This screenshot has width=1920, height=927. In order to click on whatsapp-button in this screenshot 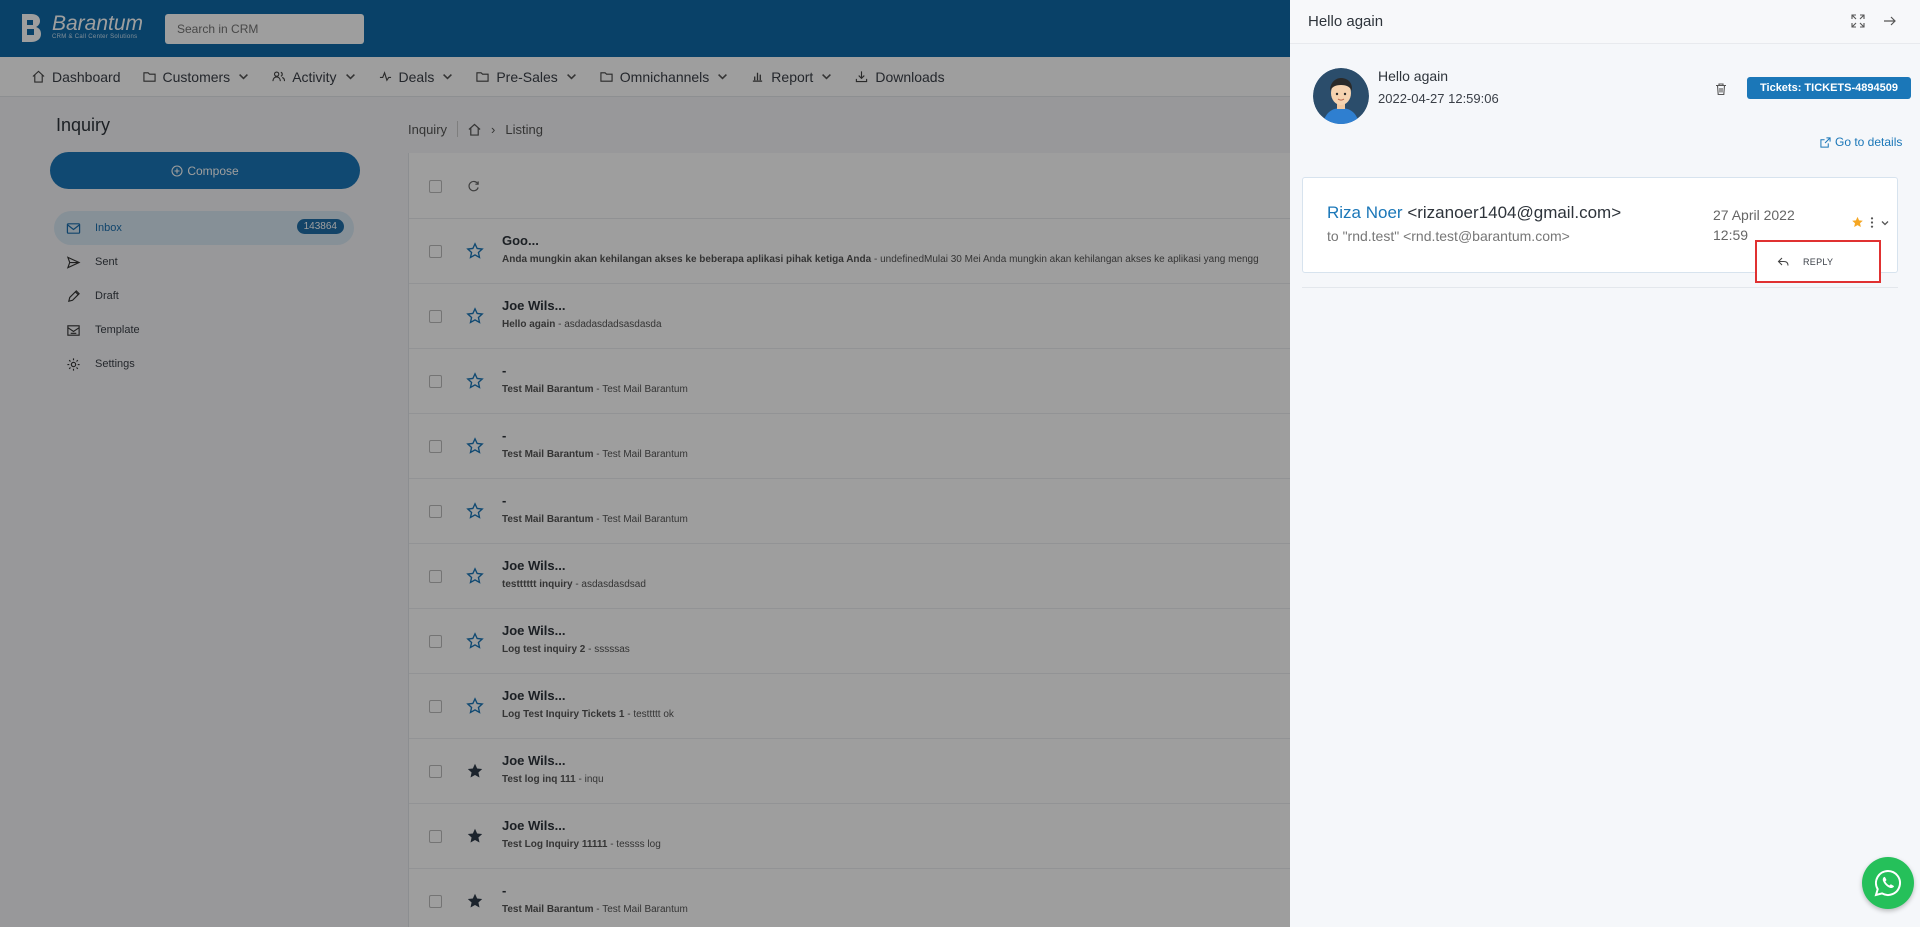, I will do `click(1888, 883)`.